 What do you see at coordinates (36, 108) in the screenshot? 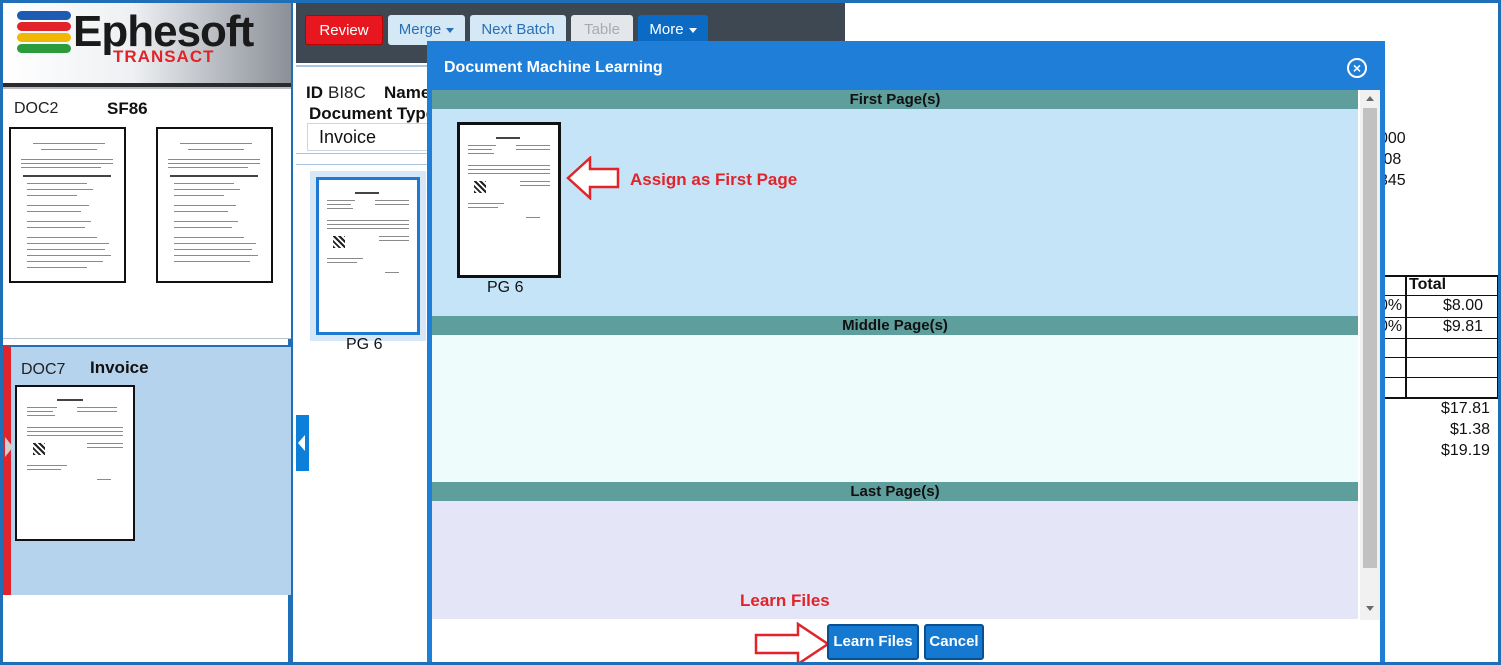
I see `document-id: DOC2` at bounding box center [36, 108].